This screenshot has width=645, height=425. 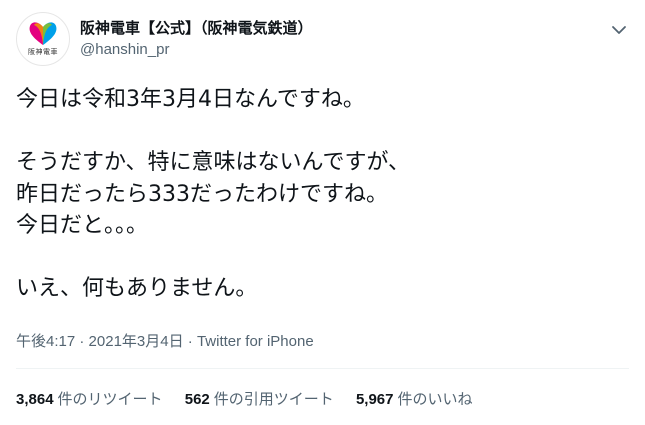 I want to click on more-options-button, so click(x=619, y=30).